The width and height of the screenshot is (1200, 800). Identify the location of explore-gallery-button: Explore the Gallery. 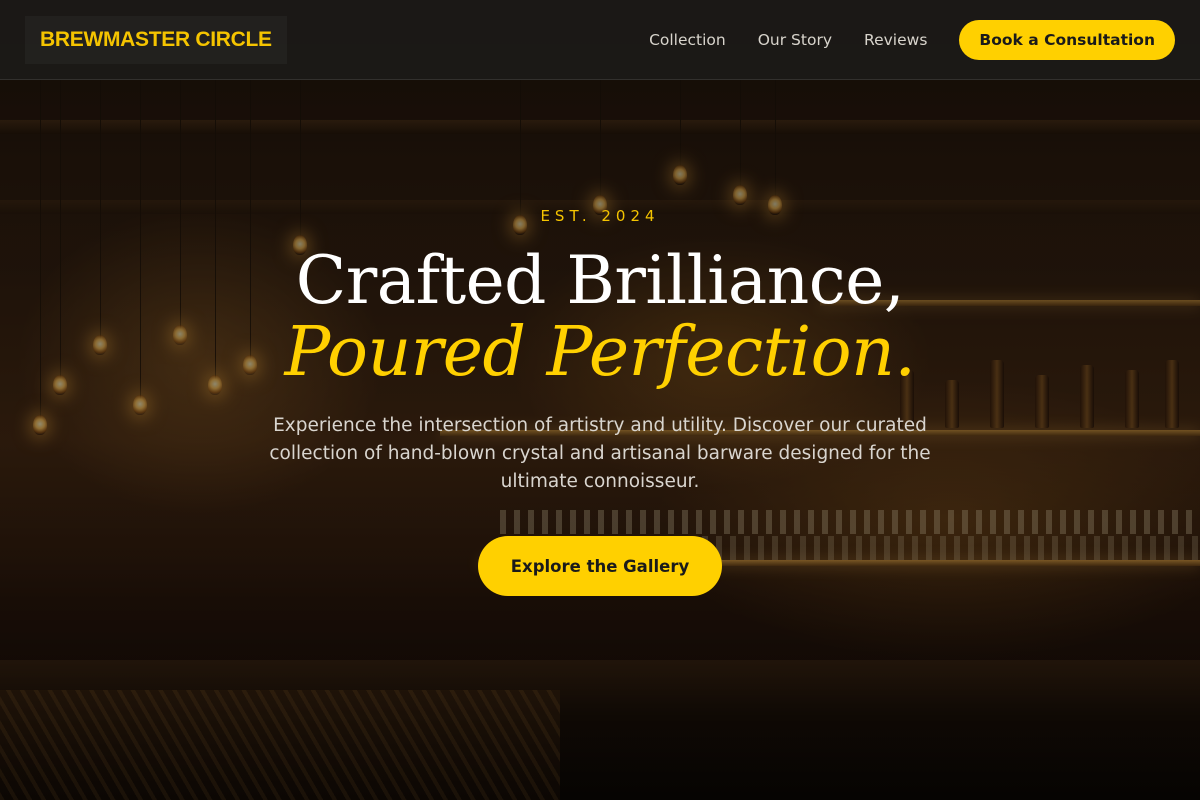
(600, 566).